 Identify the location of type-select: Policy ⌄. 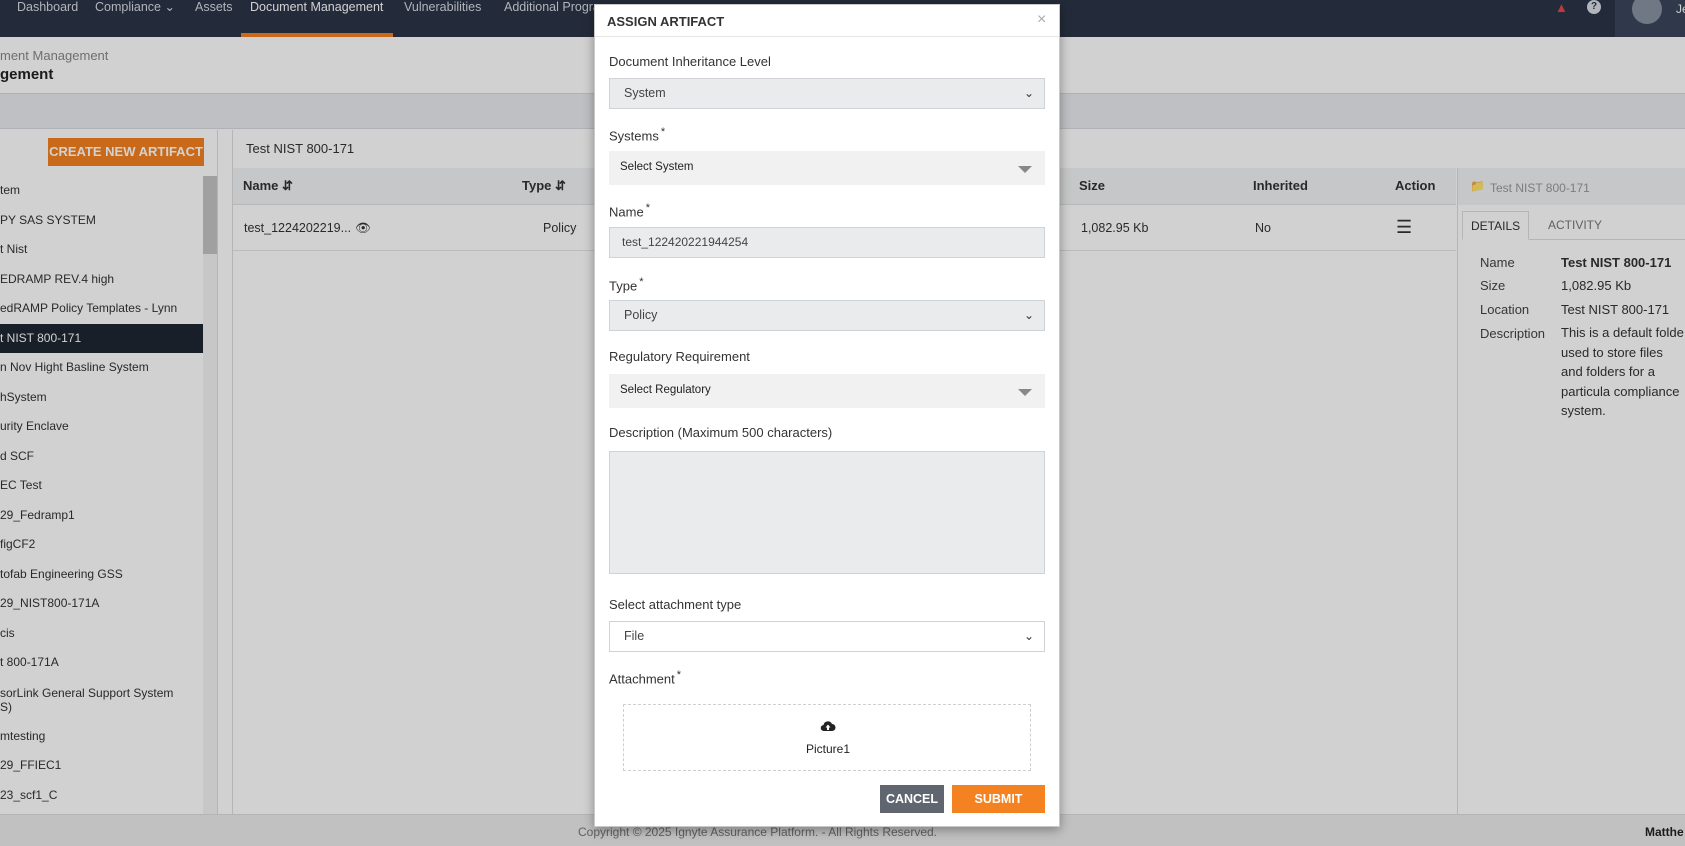
(827, 315).